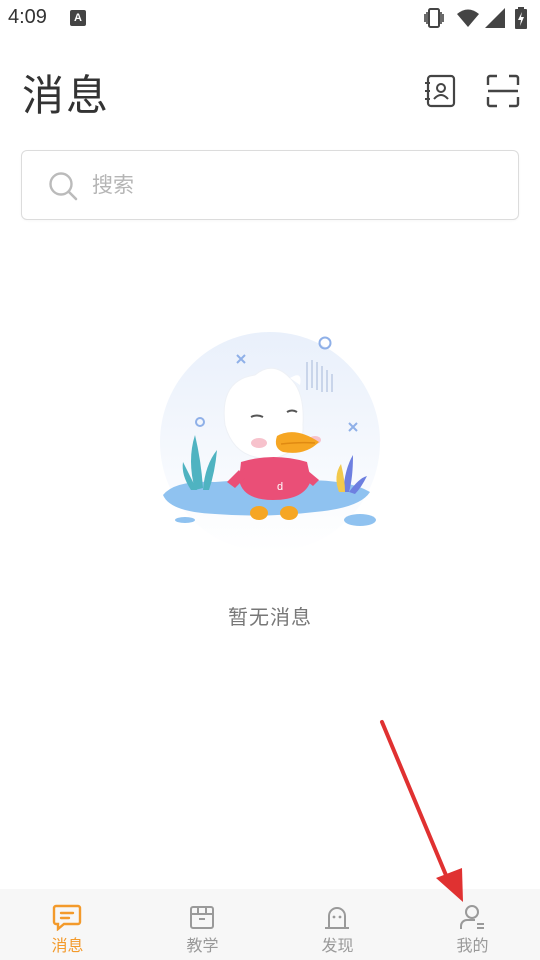  What do you see at coordinates (292, 185) in the screenshot?
I see `search-input` at bounding box center [292, 185].